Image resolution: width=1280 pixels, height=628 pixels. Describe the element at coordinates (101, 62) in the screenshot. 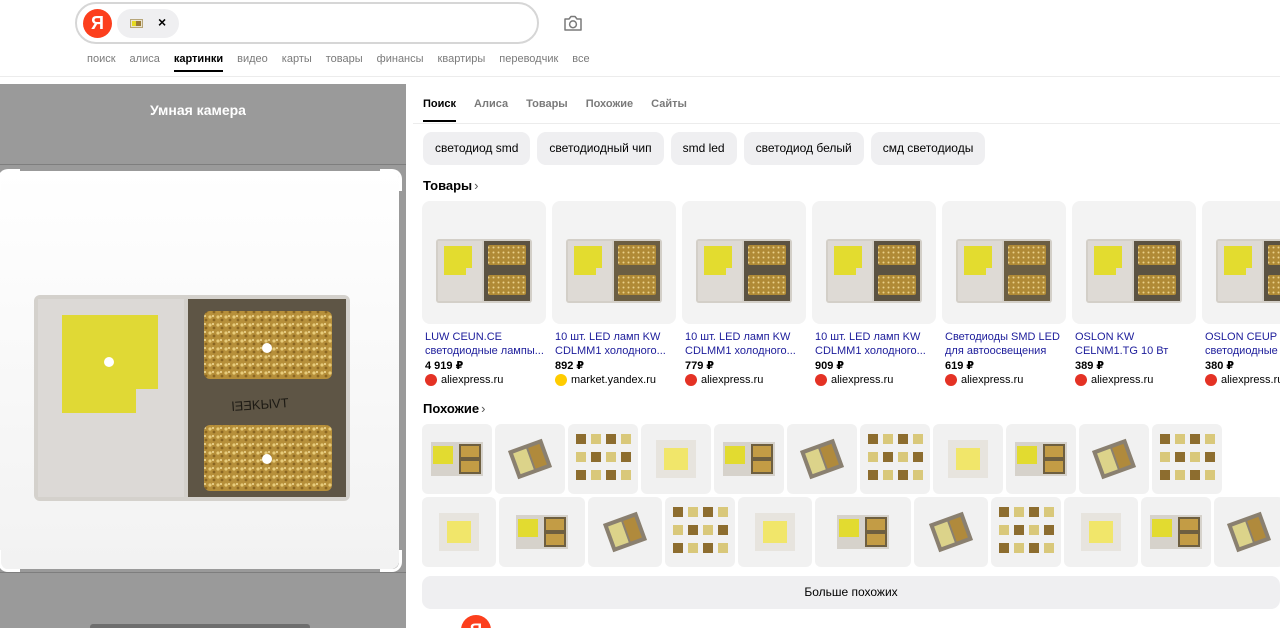

I see `tab-search: поиск` at that location.